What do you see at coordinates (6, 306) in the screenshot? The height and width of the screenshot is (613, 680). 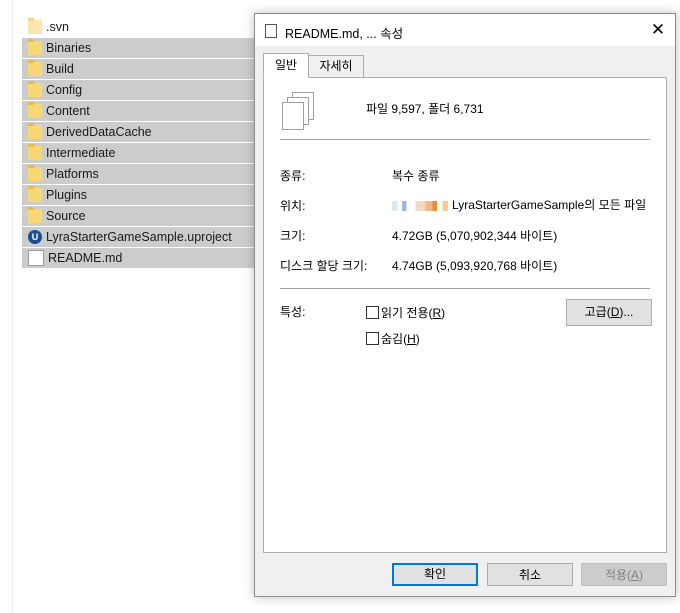 I see `navigation-pane-edge` at bounding box center [6, 306].